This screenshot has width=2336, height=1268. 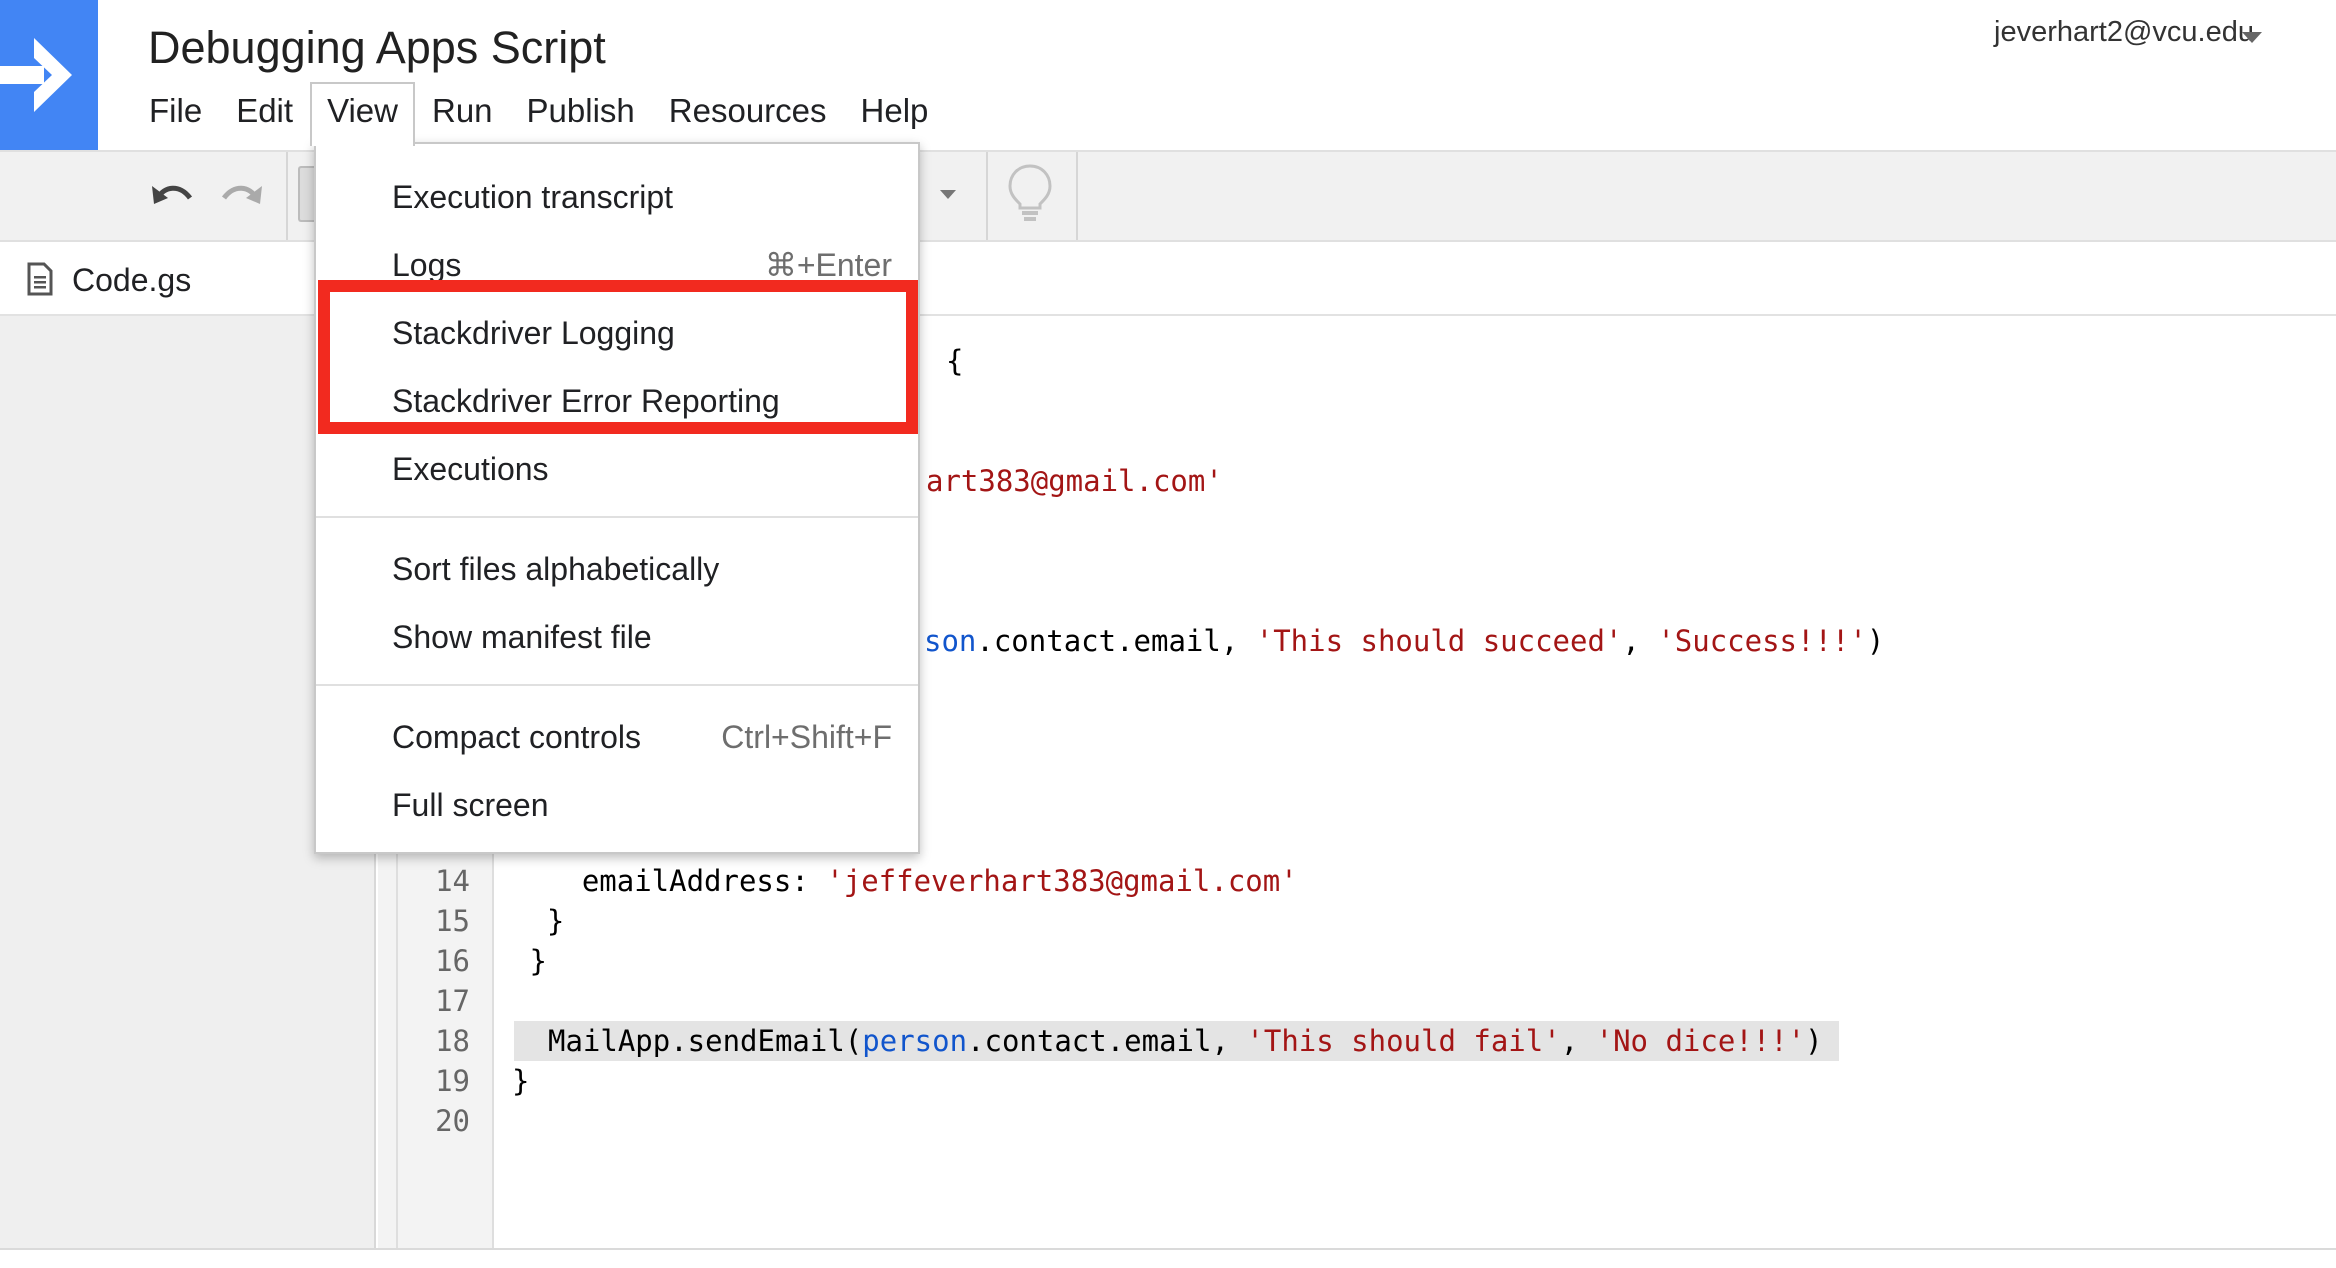 I want to click on line-number: 18, so click(x=452, y=1041).